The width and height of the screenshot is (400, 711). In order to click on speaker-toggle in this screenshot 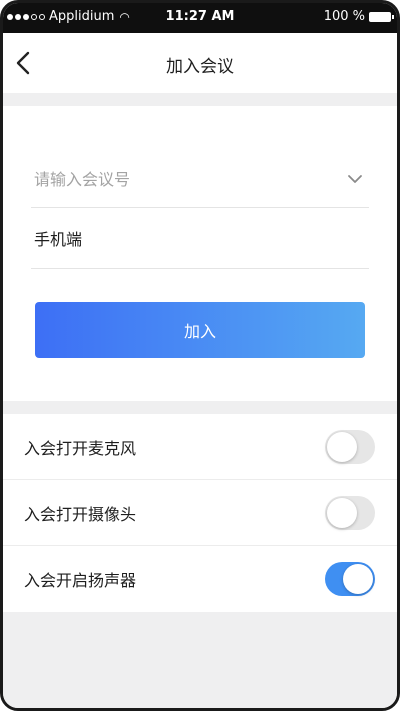, I will do `click(350, 579)`.